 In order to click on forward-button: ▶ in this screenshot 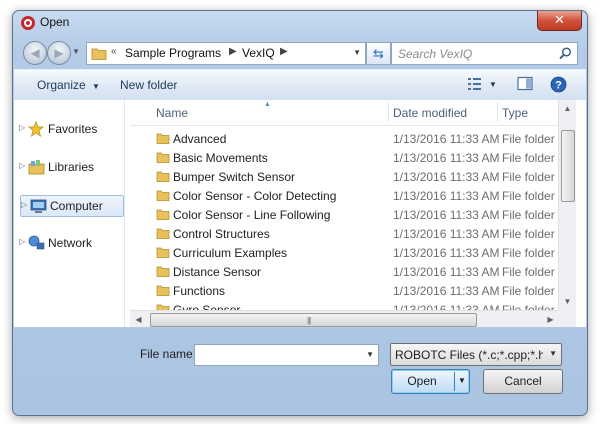, I will do `click(59, 53)`.